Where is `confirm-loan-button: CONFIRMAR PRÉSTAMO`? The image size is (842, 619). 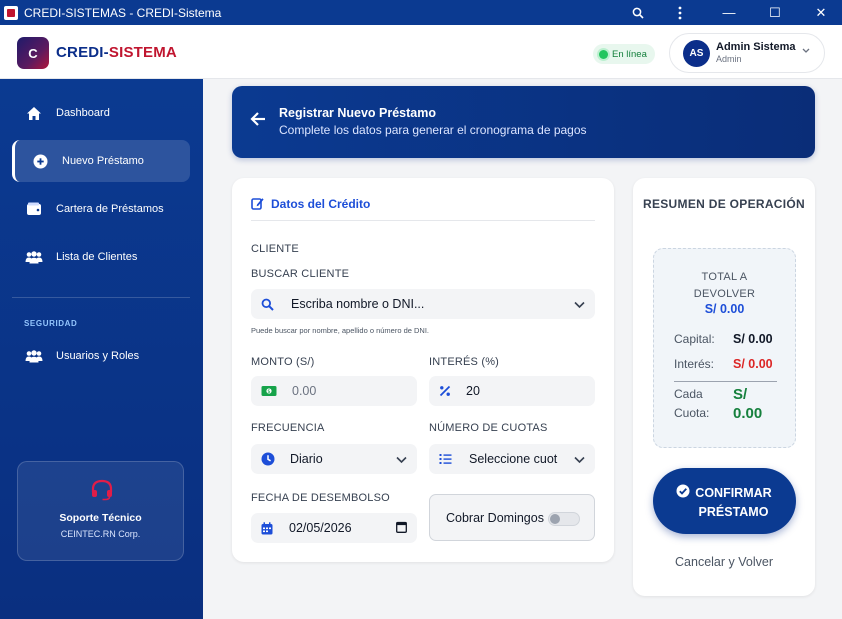 confirm-loan-button: CONFIRMAR PRÉSTAMO is located at coordinates (724, 501).